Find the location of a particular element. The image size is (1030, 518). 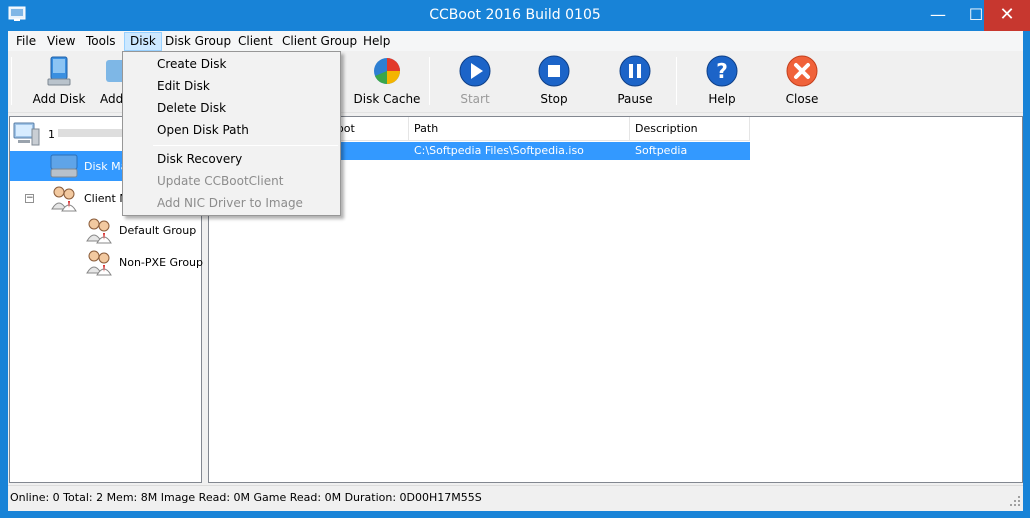

column-header-path: Path is located at coordinates (519, 129).